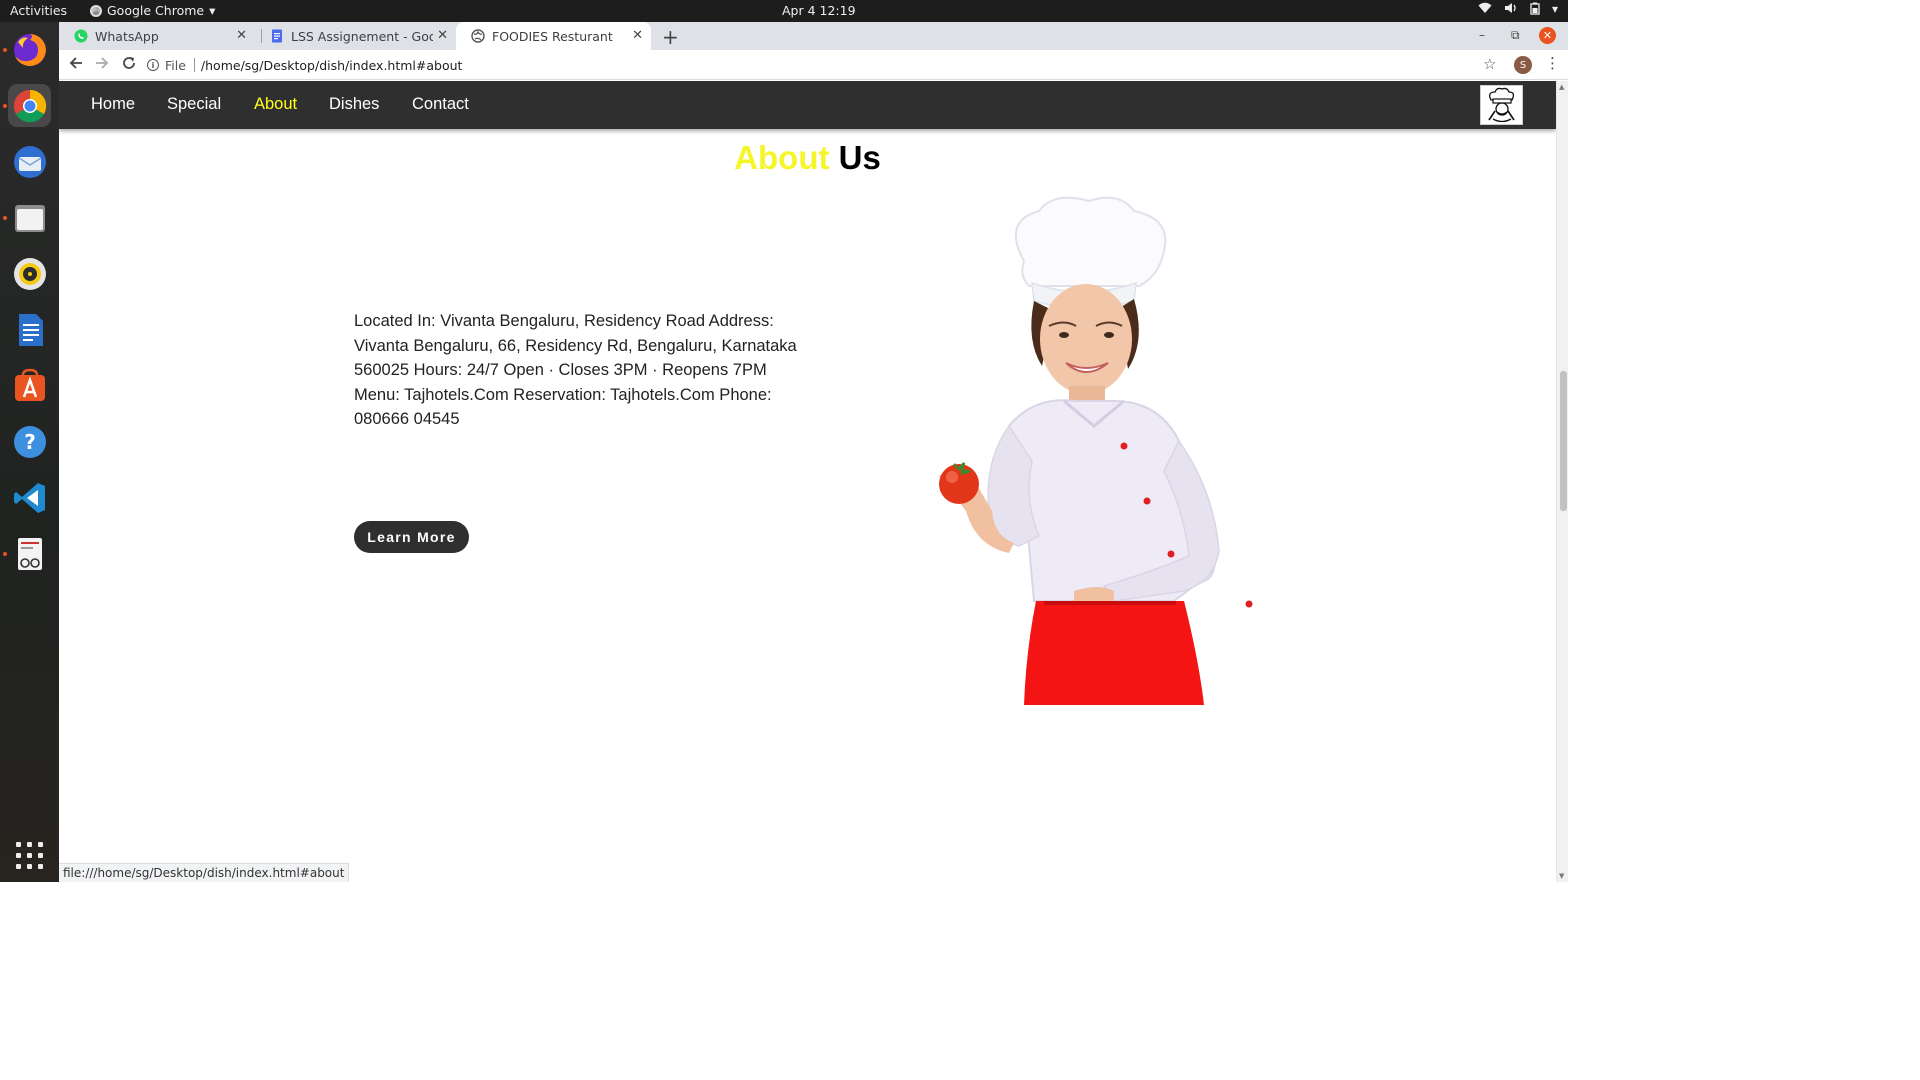 The width and height of the screenshot is (1920, 1080). I want to click on help-icon: ?, so click(29, 441).